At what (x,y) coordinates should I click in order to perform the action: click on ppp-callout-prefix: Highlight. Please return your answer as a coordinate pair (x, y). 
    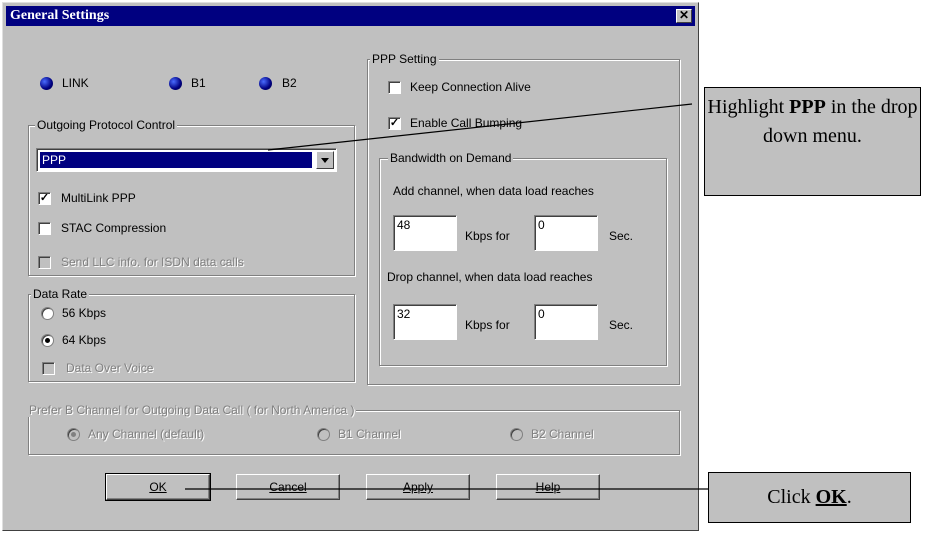
    Looking at the image, I should click on (748, 107).